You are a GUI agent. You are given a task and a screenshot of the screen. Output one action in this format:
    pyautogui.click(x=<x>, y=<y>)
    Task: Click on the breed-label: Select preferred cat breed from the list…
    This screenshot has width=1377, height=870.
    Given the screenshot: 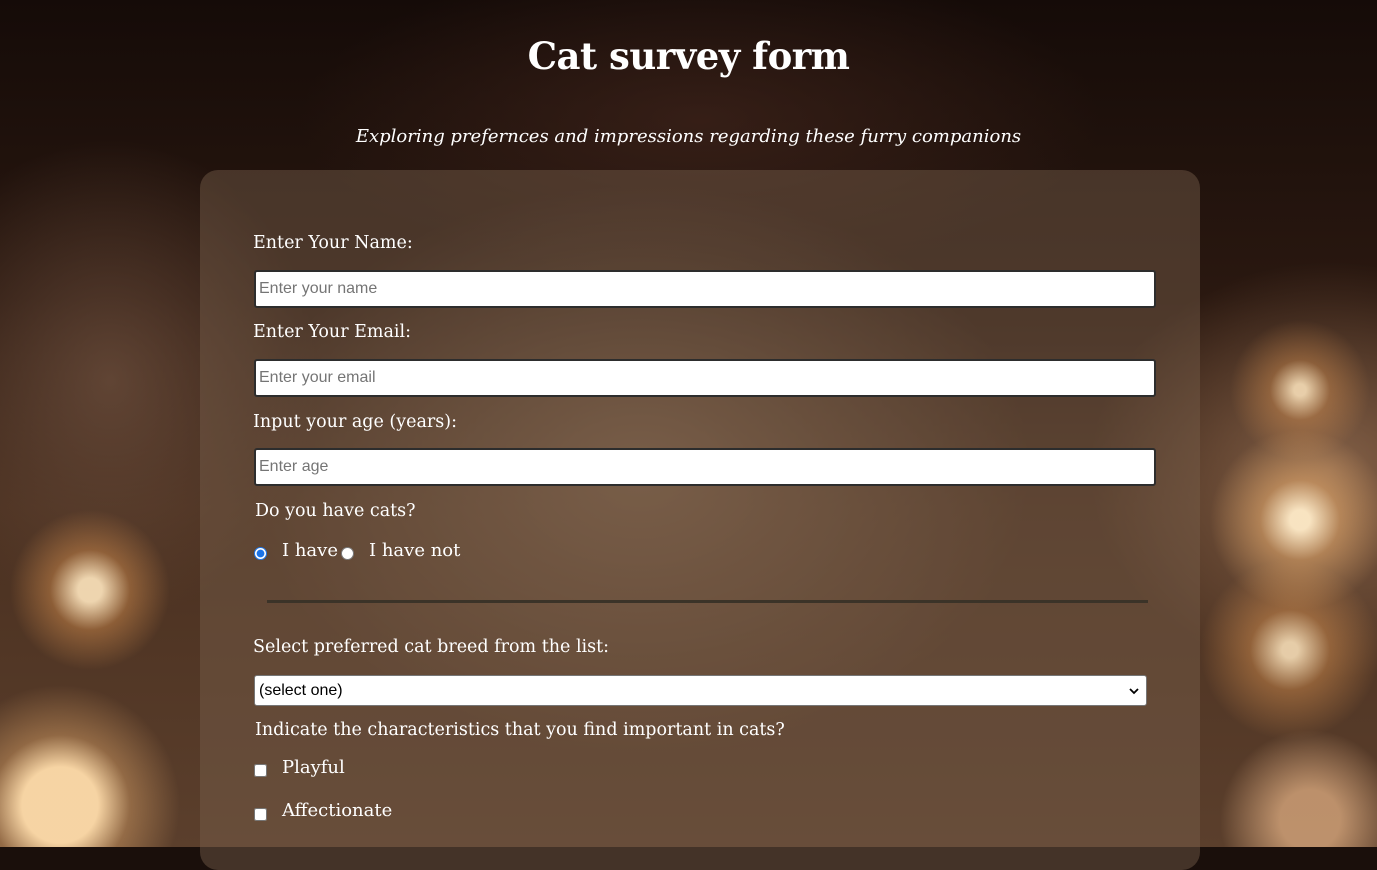 What is the action you would take?
    pyautogui.click(x=431, y=647)
    